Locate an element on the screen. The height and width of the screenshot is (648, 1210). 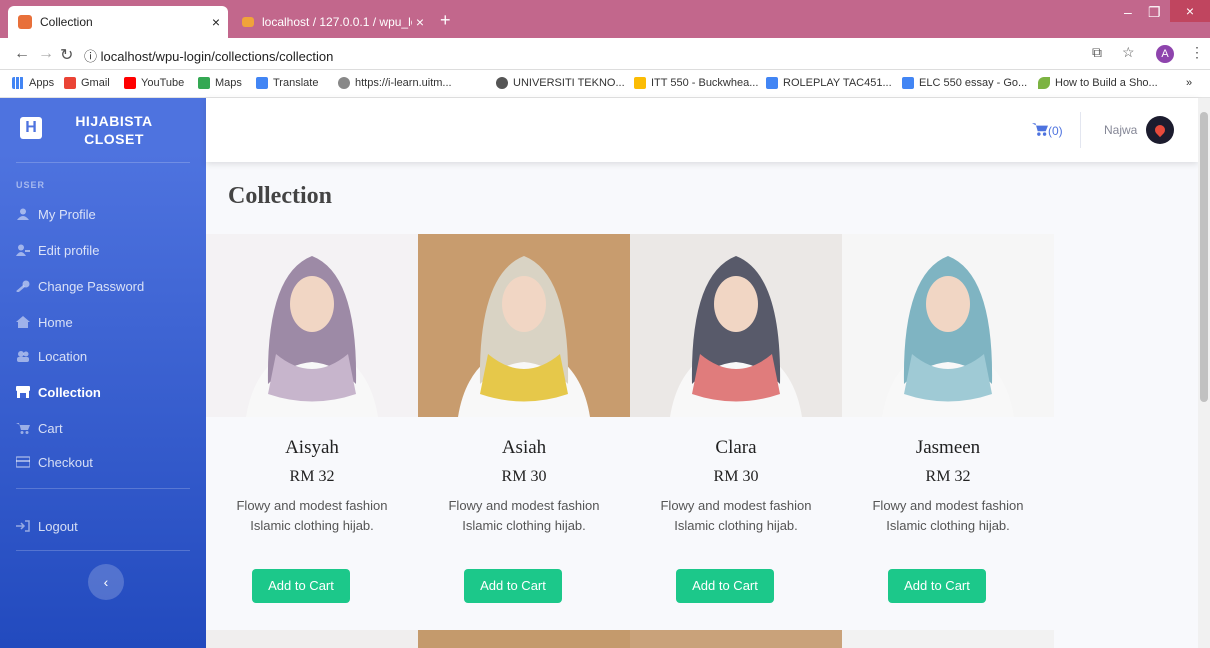
product-name: Jasmeen is located at coordinates (948, 447).